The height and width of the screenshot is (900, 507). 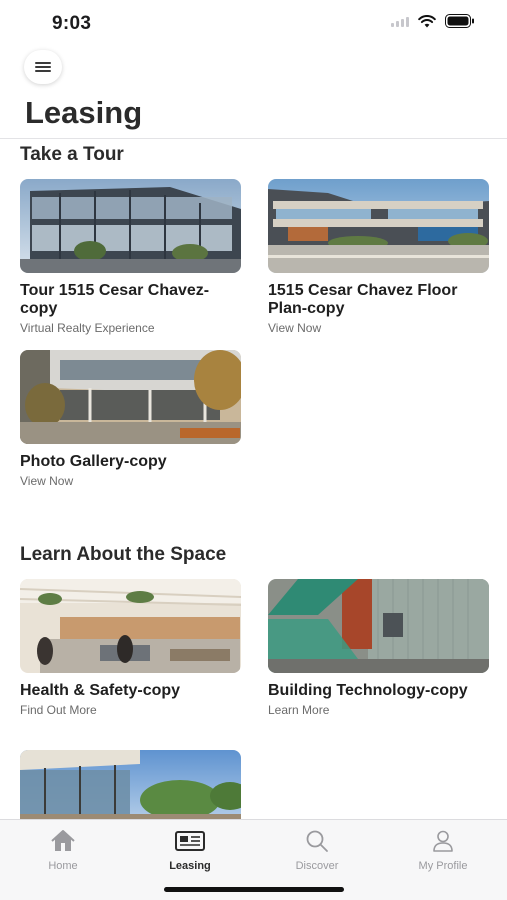 I want to click on tab-leasing: Leasing, so click(x=190, y=850).